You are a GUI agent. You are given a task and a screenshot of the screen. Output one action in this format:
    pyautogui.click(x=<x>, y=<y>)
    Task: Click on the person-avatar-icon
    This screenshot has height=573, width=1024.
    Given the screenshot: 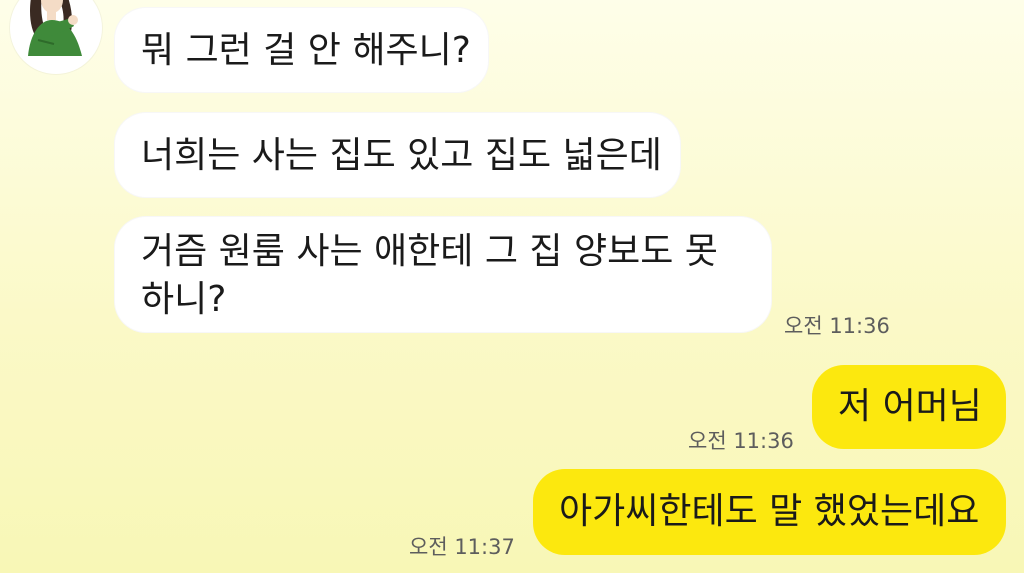 What is the action you would take?
    pyautogui.click(x=55, y=28)
    